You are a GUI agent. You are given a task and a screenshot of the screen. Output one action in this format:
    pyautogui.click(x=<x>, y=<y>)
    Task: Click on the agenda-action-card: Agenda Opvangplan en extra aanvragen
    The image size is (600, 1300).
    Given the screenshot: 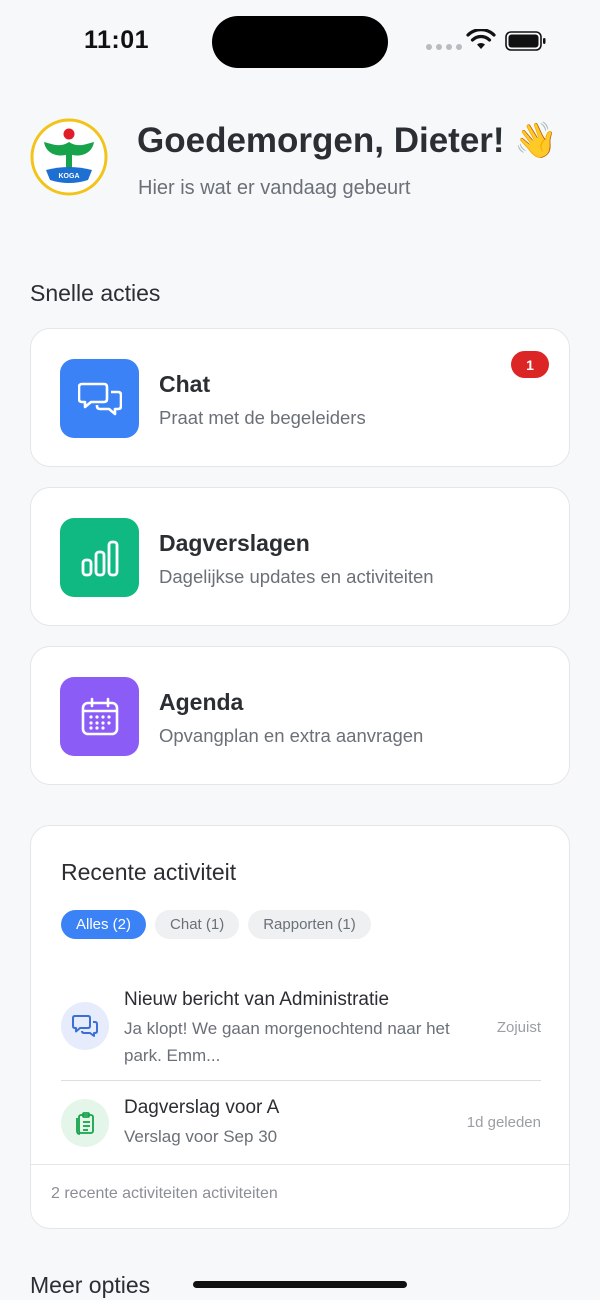 What is the action you would take?
    pyautogui.click(x=300, y=715)
    